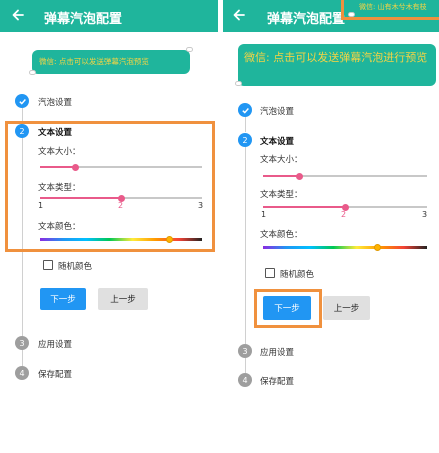 The height and width of the screenshot is (453, 439). Describe the element at coordinates (336, 57) in the screenshot. I see `preview-bubble-text: 微信: 点击可以发送弹幕汽泡进行预览` at that location.